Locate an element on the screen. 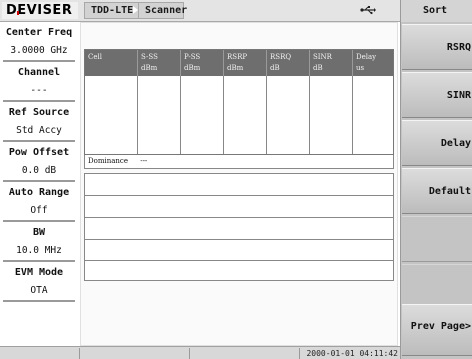 Image resolution: width=472 pixels, height=359 pixels. param-label-bw: BW is located at coordinates (39, 233).